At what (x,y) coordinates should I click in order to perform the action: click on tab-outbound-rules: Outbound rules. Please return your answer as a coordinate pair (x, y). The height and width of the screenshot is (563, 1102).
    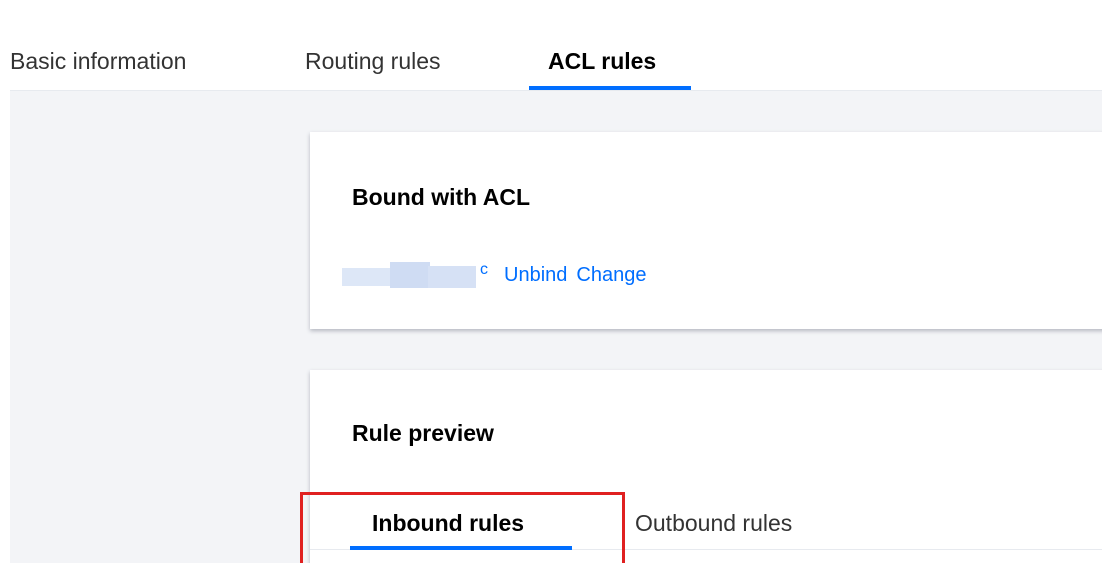
    Looking at the image, I should click on (713, 523).